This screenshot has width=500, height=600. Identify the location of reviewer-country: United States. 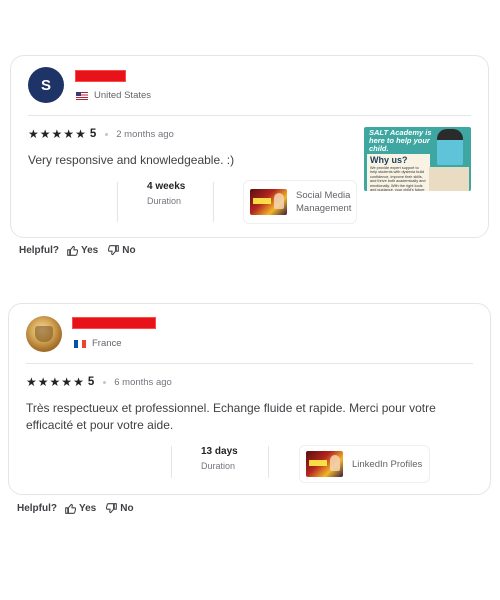
(113, 95).